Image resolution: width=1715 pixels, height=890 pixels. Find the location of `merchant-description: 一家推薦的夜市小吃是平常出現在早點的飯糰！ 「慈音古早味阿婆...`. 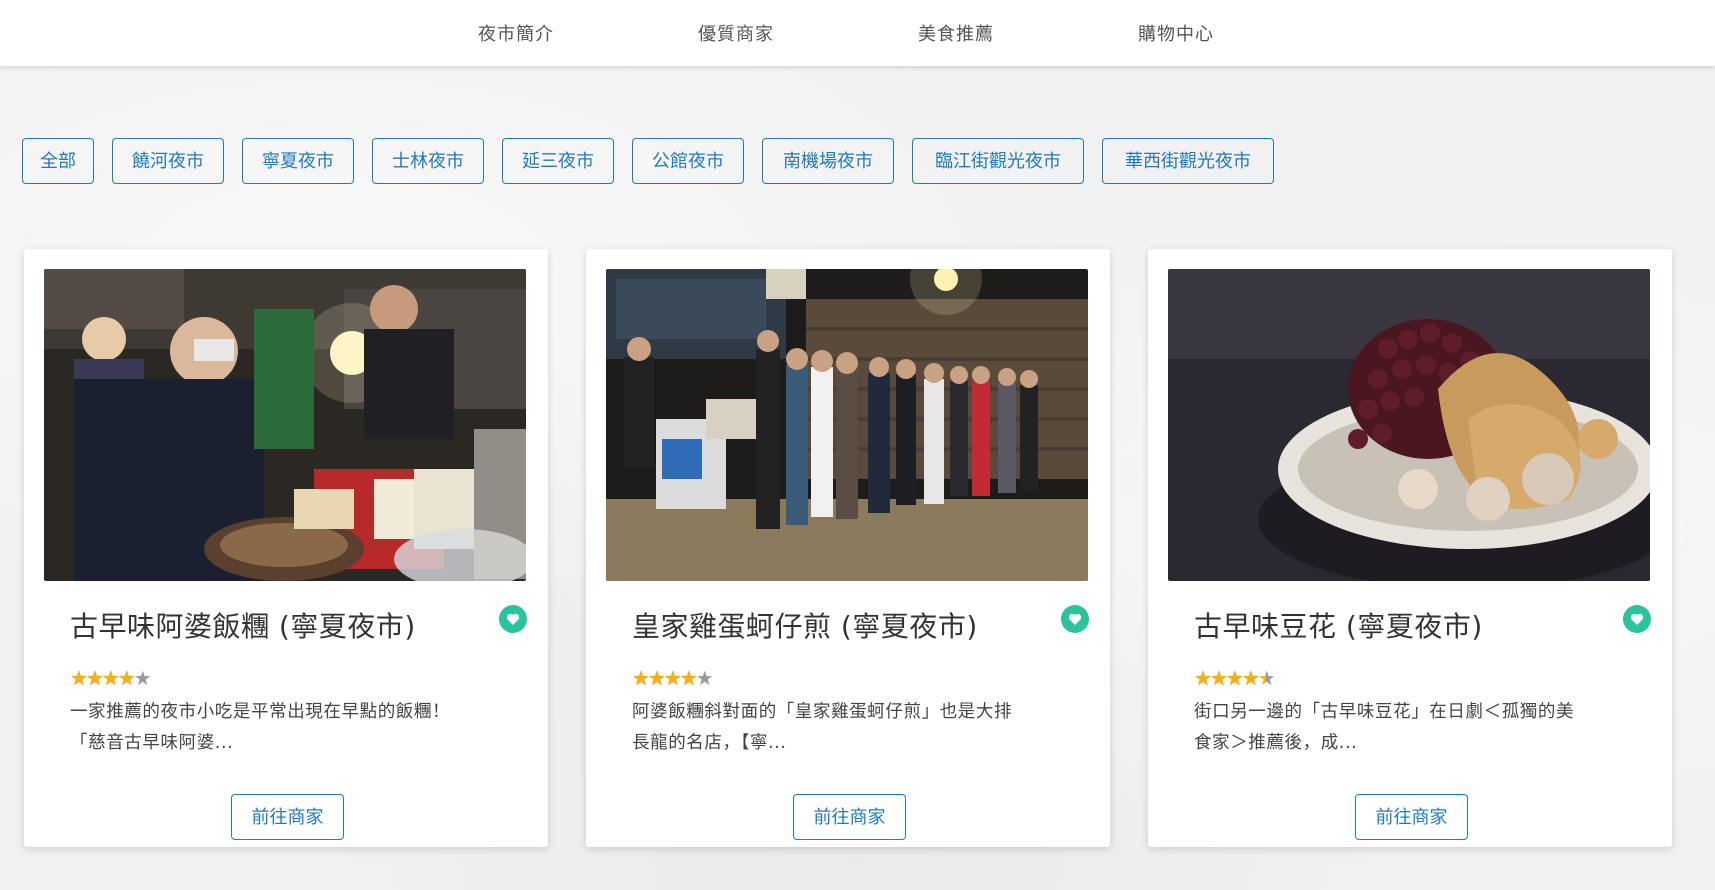

merchant-description: 一家推薦的夜市小吃是平常出現在早點的飯糰！ 「慈音古早味阿婆... is located at coordinates (290, 728).